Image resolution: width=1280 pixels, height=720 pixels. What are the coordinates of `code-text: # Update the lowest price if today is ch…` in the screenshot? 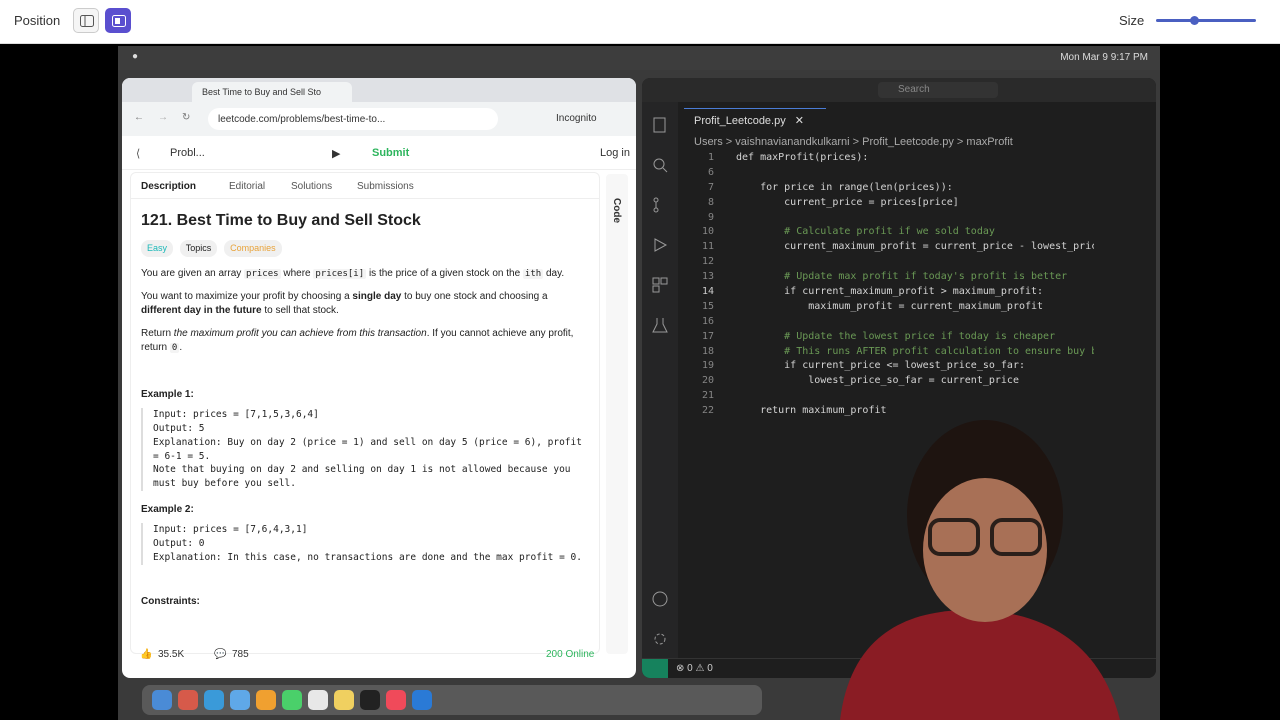 It's located at (895, 336).